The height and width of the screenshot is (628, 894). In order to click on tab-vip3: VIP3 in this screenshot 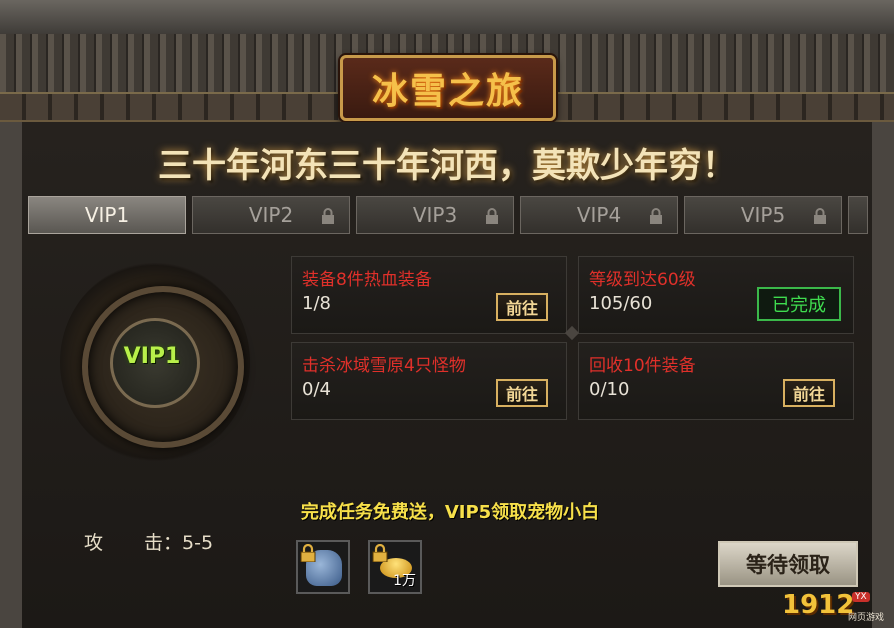, I will do `click(435, 215)`.